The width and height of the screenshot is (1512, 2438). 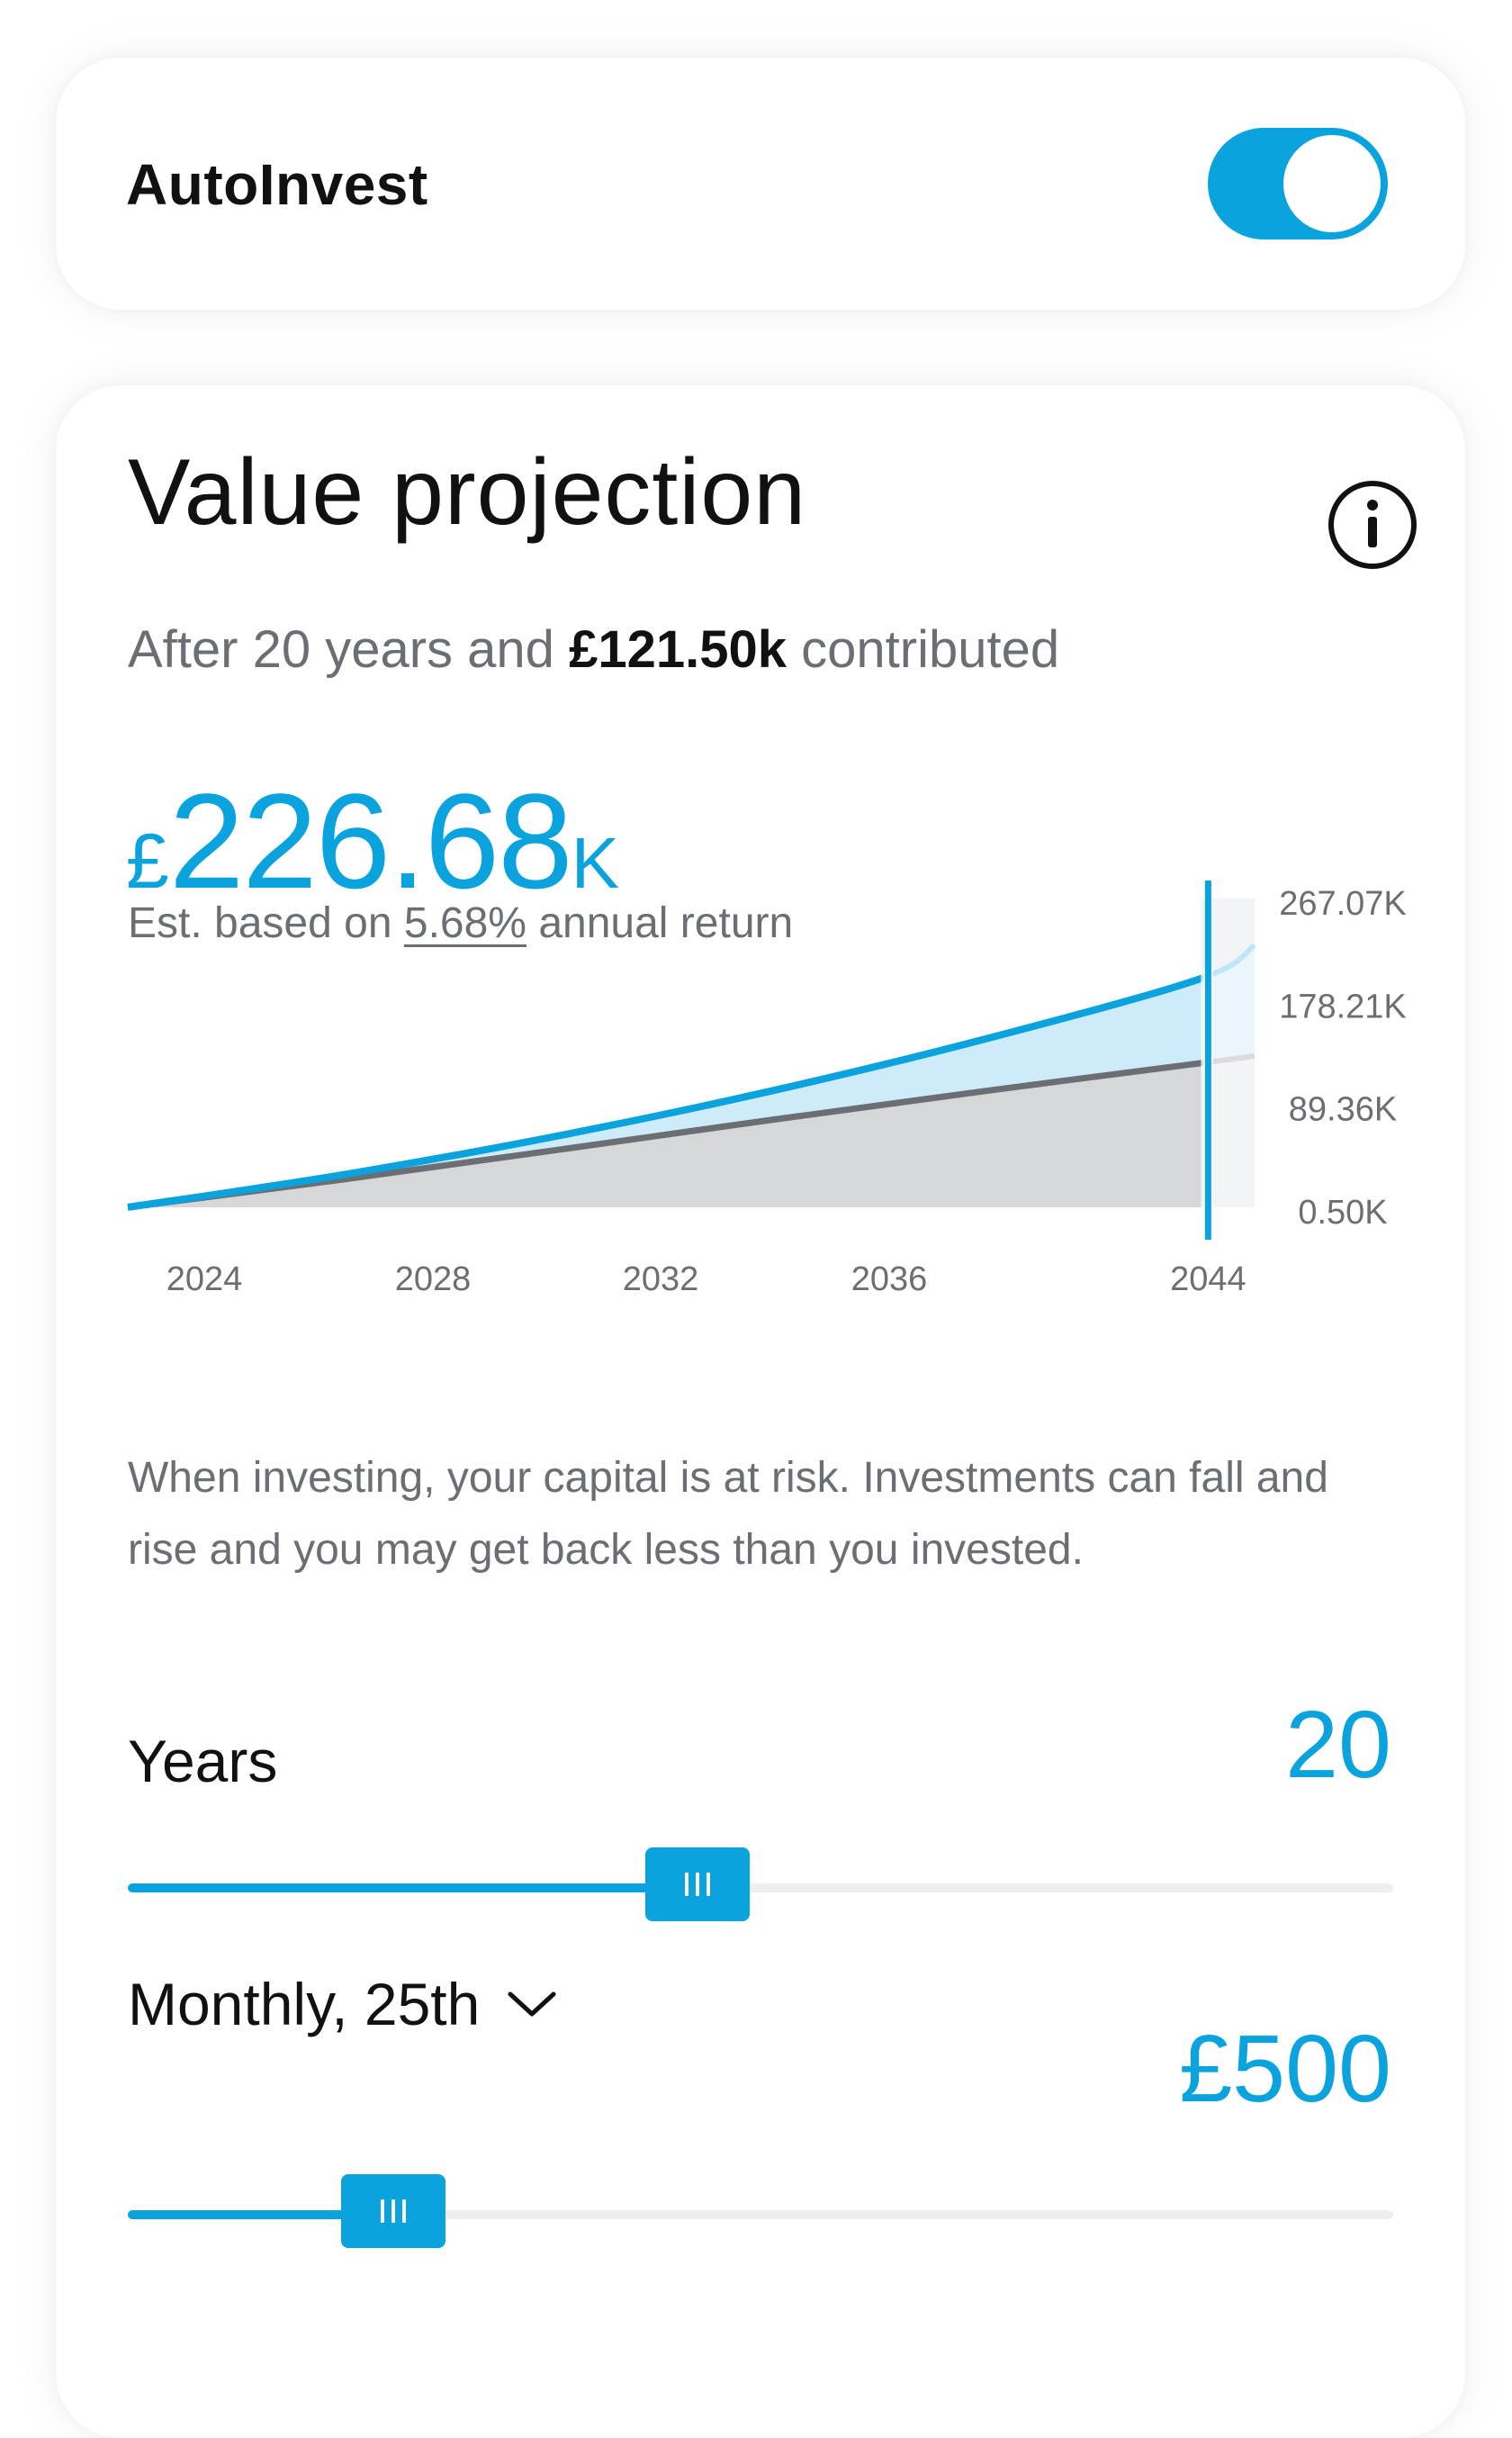 What do you see at coordinates (930, 650) in the screenshot?
I see `subtitle-suffix: contributed` at bounding box center [930, 650].